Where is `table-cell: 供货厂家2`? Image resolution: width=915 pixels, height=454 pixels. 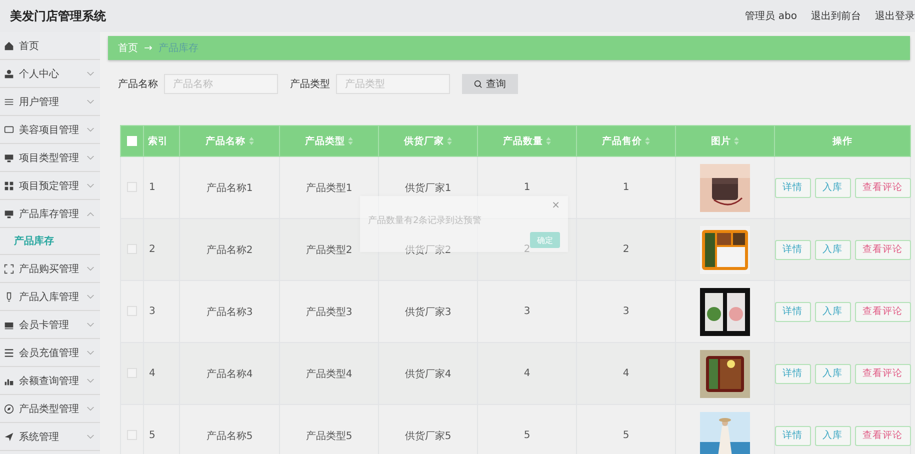
table-cell: 供货厂家2 is located at coordinates (428, 250).